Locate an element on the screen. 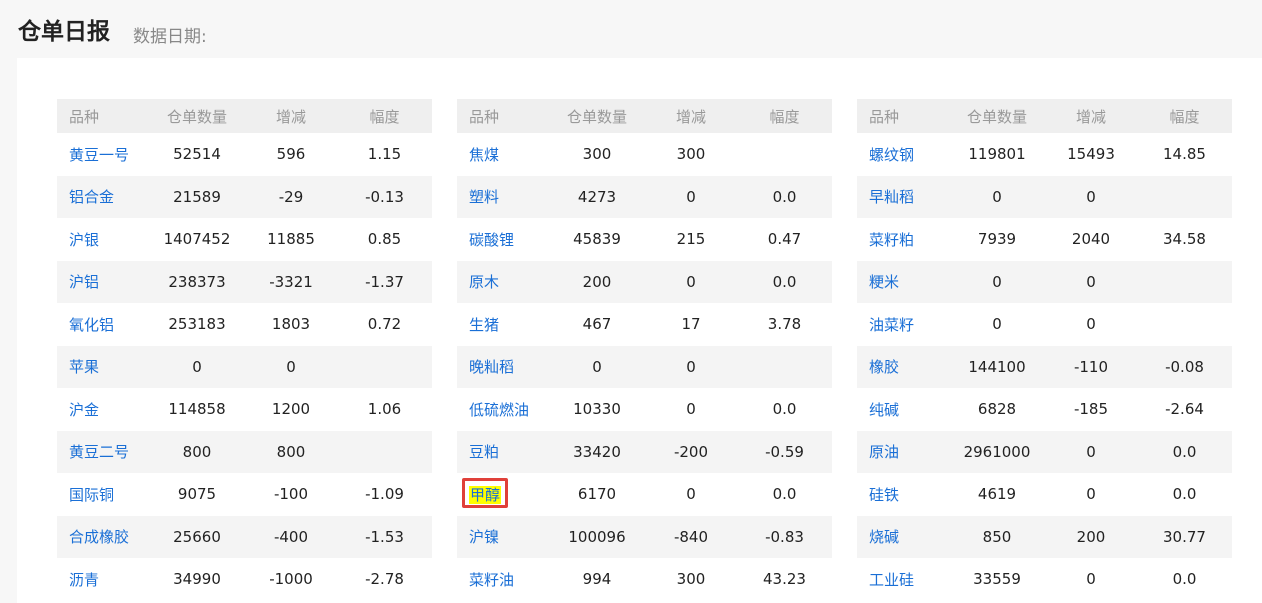 This screenshot has height=603, width=1262. variety-link: 低硫燃油 is located at coordinates (499, 410).